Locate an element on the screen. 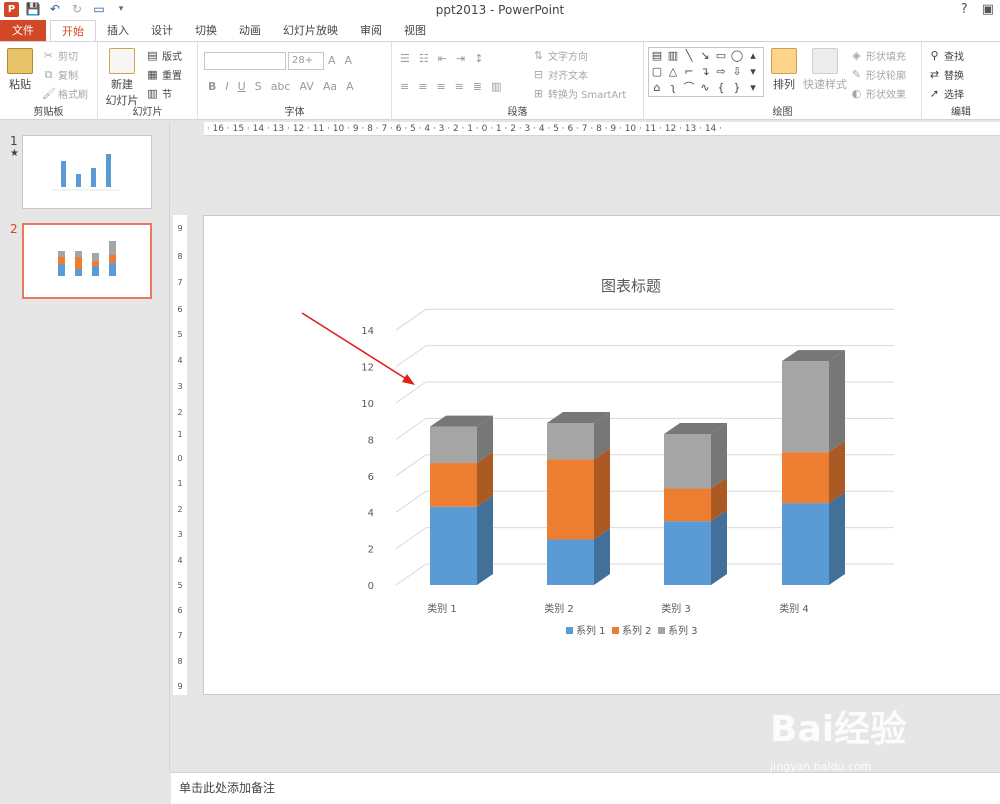  line-spacing-icon: ↕ is located at coordinates (478, 58).